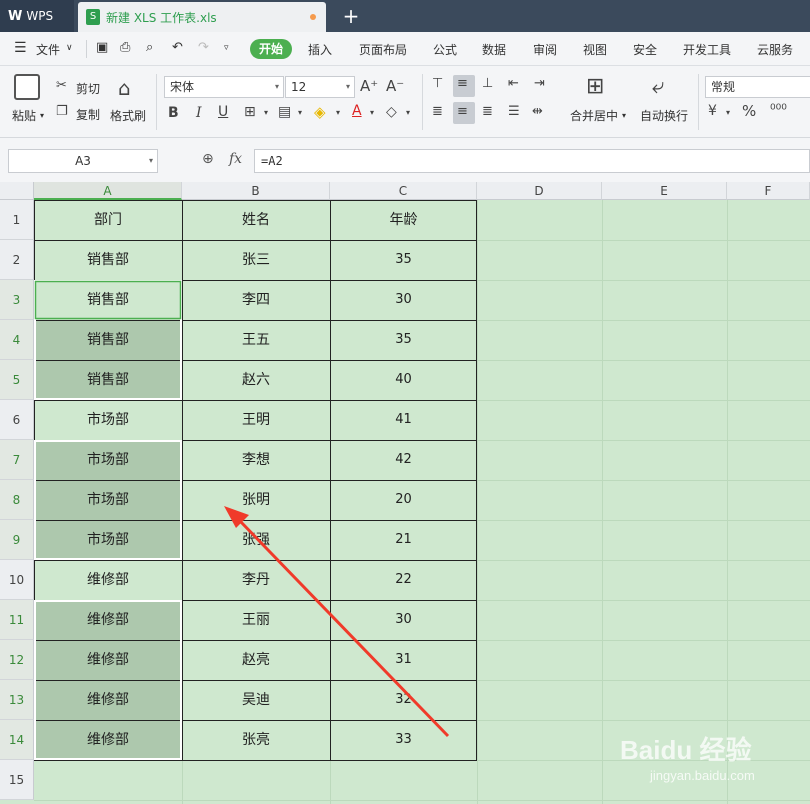 The height and width of the screenshot is (804, 810). I want to click on cell-a11: 维修部, so click(108, 620).